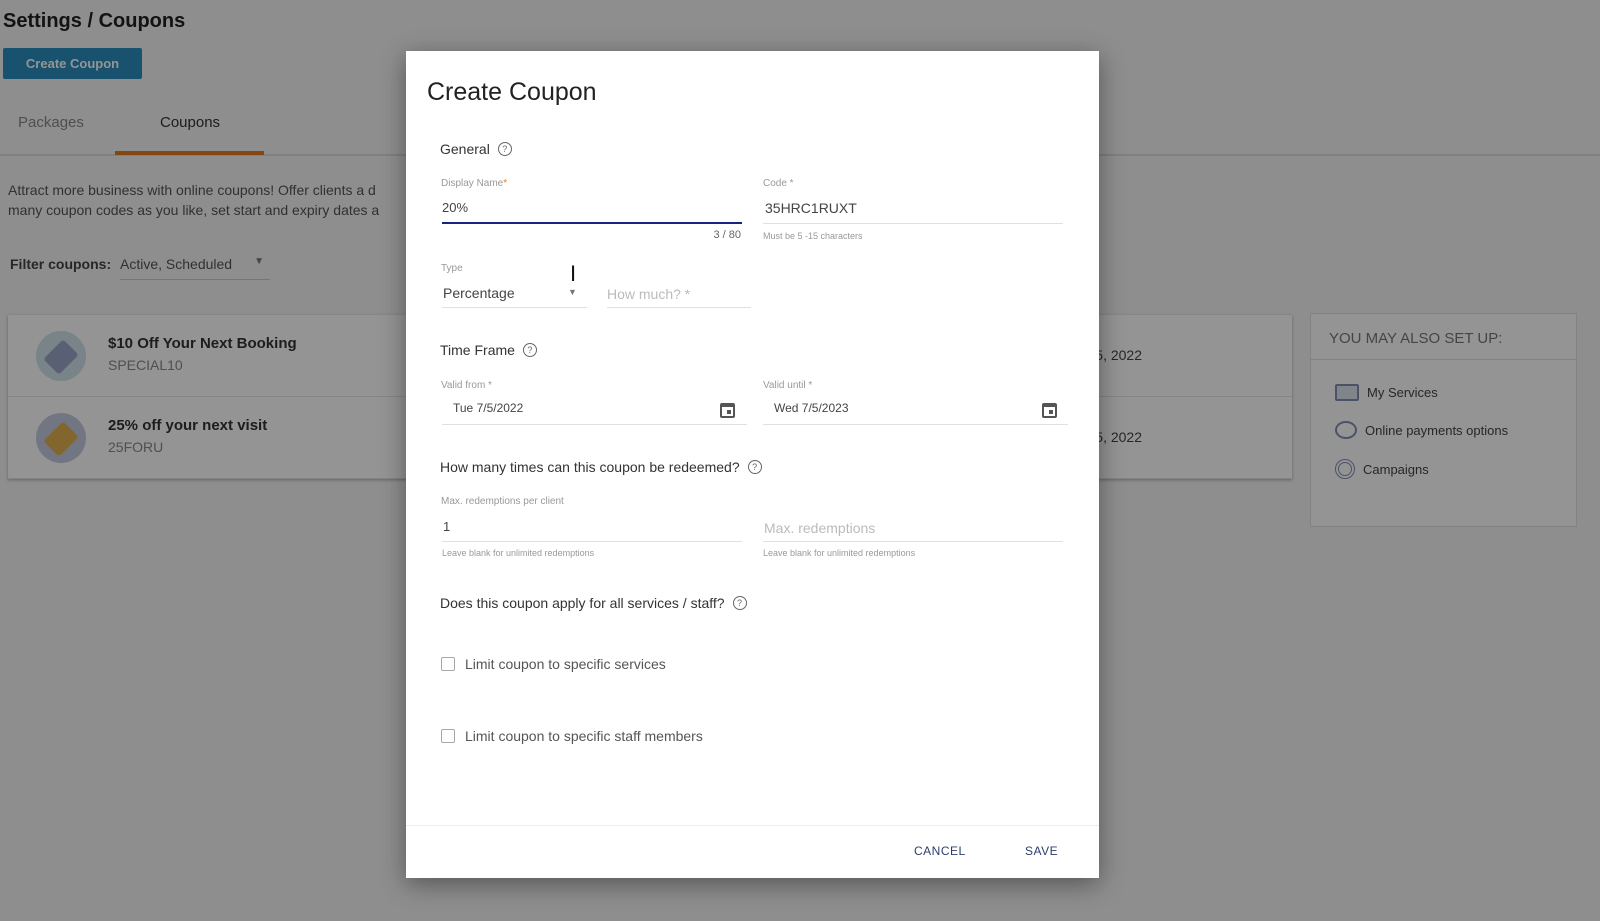 The height and width of the screenshot is (921, 1600). I want to click on valid-from-underline, so click(594, 424).